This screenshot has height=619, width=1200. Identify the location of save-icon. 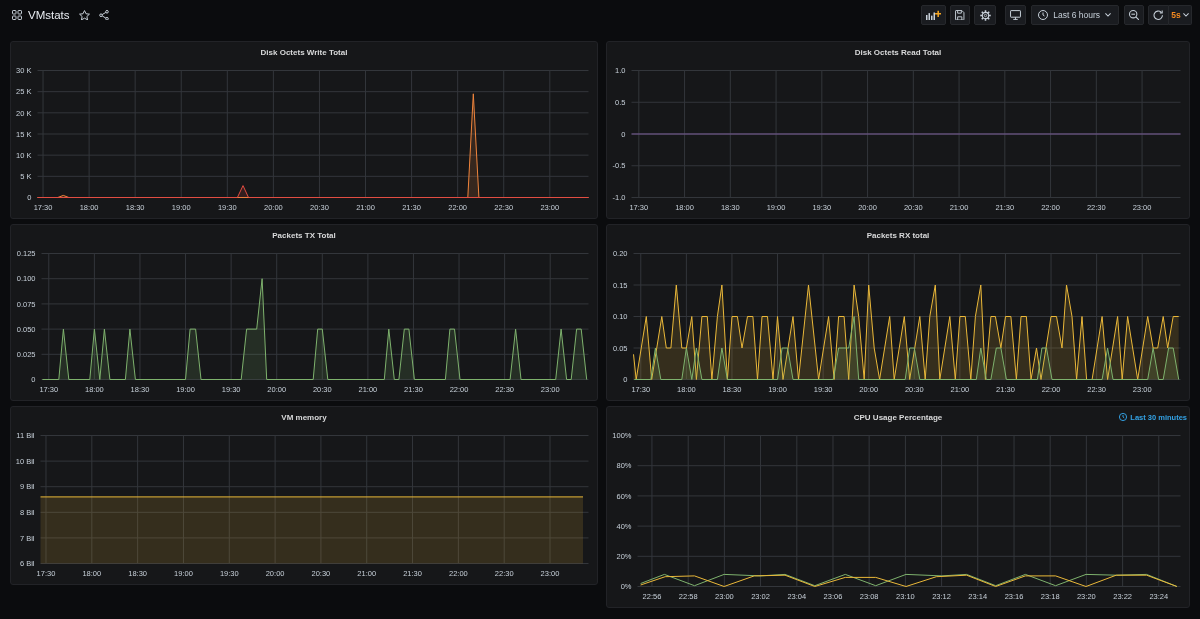
(960, 15).